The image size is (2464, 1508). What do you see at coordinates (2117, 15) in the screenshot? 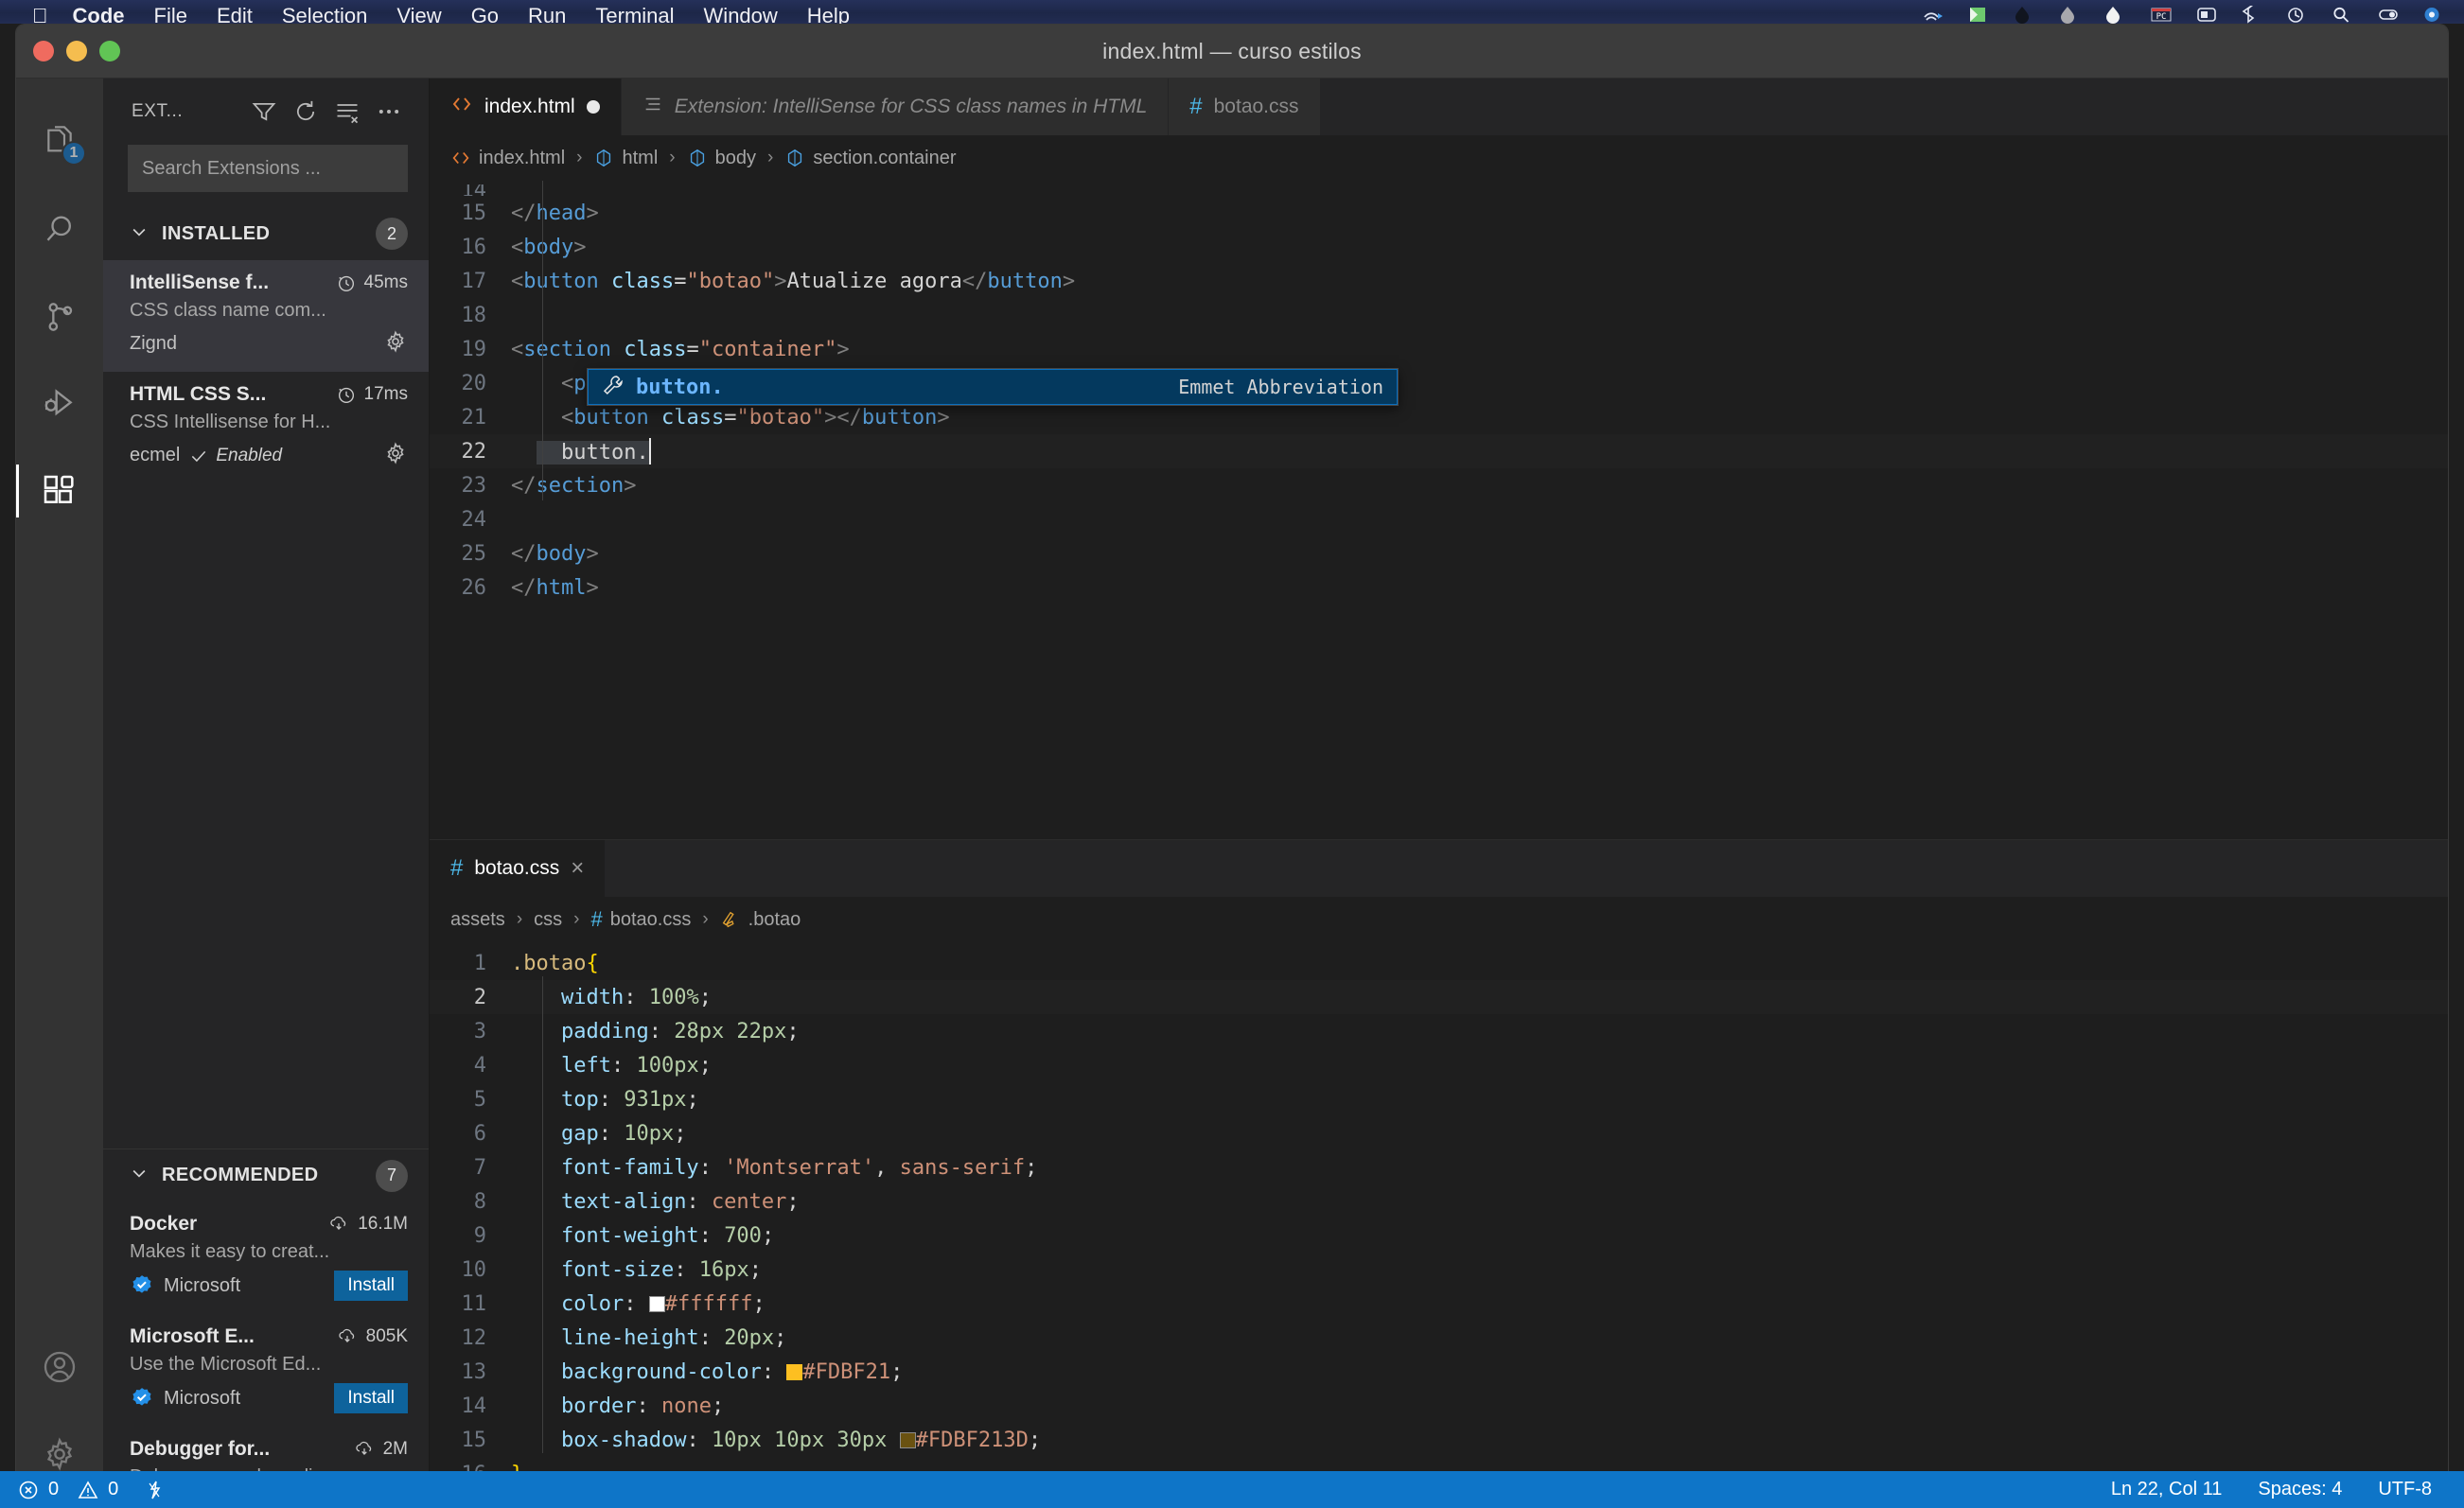
I see `white-droplet-icon` at bounding box center [2117, 15].